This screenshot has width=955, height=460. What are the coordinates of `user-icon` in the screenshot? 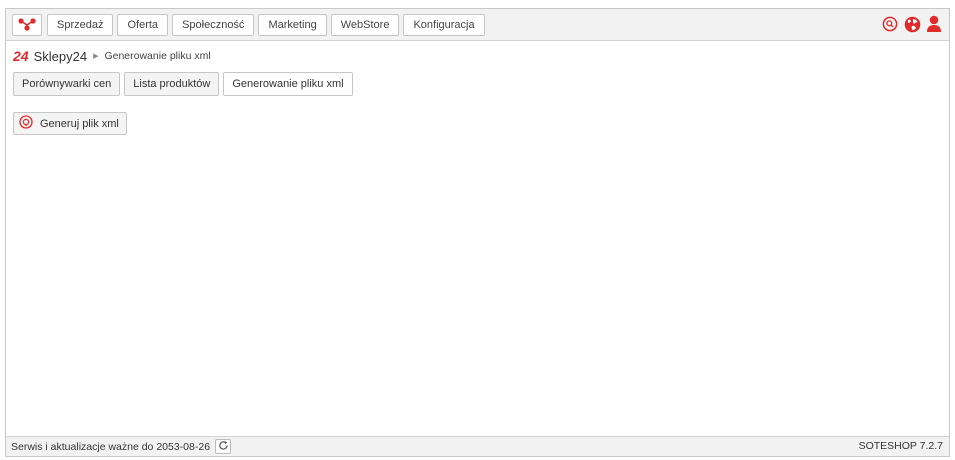 It's located at (934, 24).